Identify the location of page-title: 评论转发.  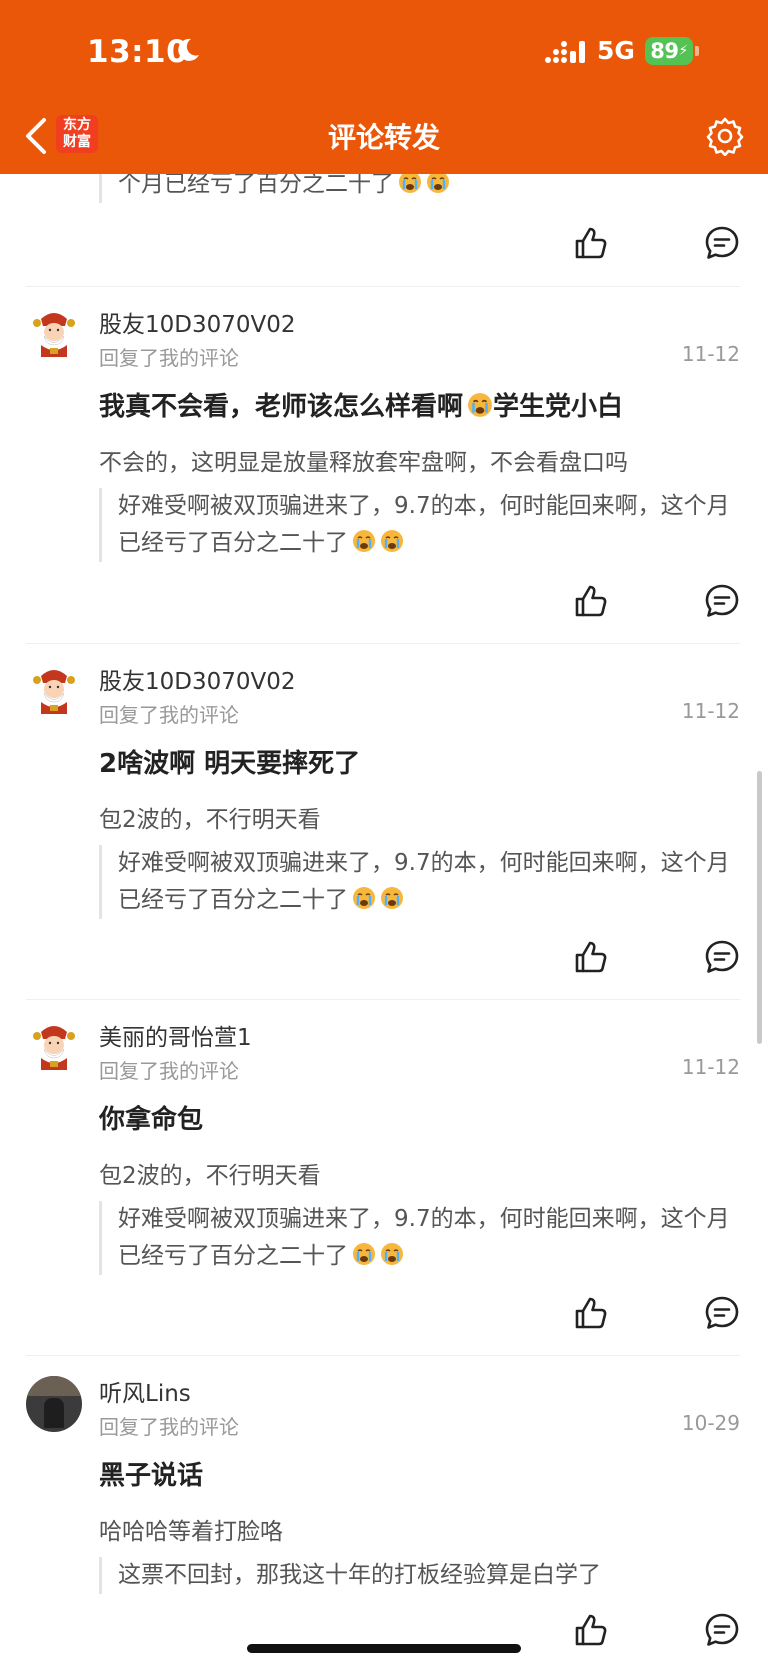
(383, 137).